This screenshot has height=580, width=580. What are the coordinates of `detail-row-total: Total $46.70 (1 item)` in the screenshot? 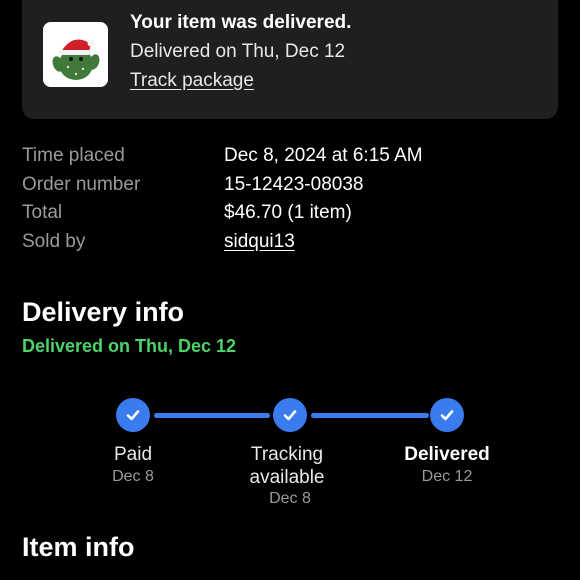 It's located at (292, 216).